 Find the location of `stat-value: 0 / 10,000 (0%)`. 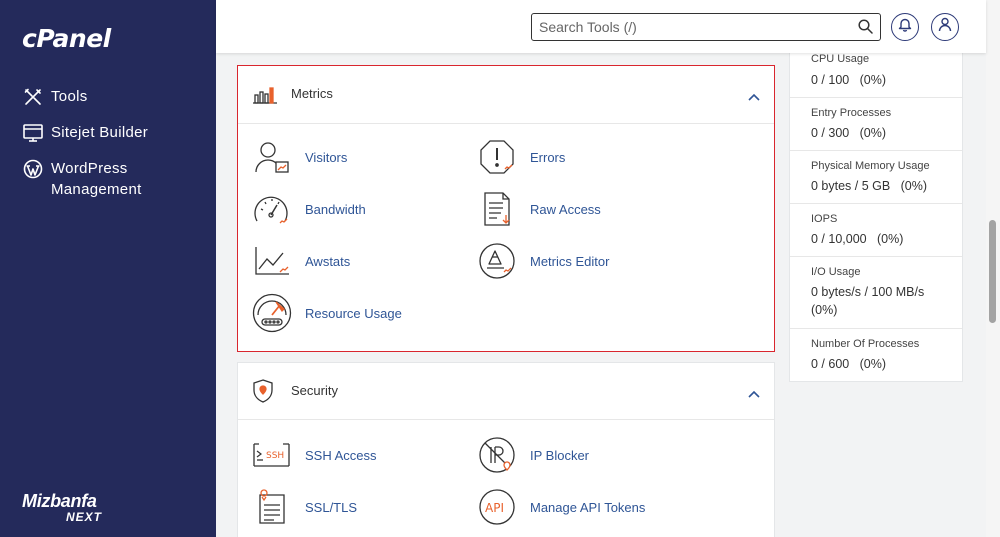

stat-value: 0 / 10,000 (0%) is located at coordinates (857, 239).